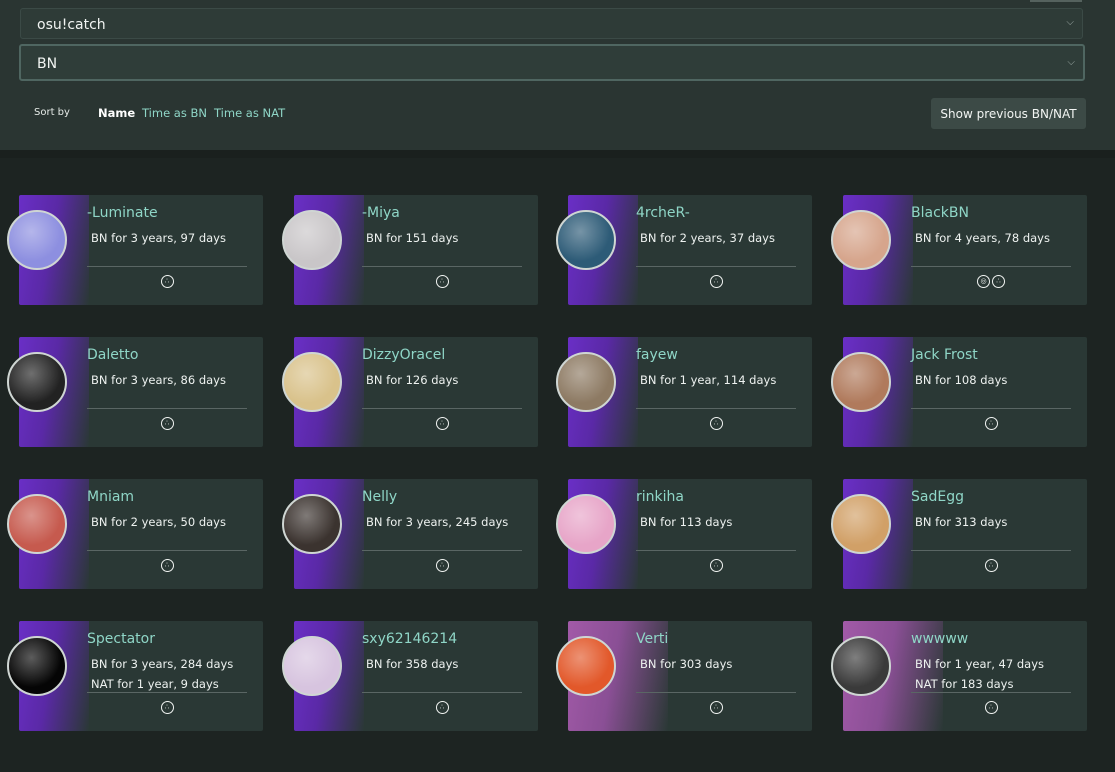 This screenshot has width=1115, height=772. I want to click on bn-duration-text: BN for 3 years, 86 days, so click(158, 380).